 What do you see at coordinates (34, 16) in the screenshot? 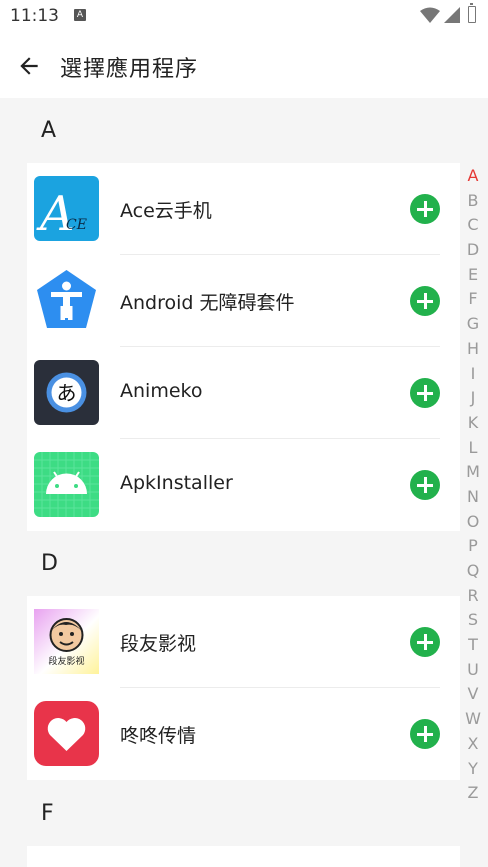
I see `status-time: 11:13` at bounding box center [34, 16].